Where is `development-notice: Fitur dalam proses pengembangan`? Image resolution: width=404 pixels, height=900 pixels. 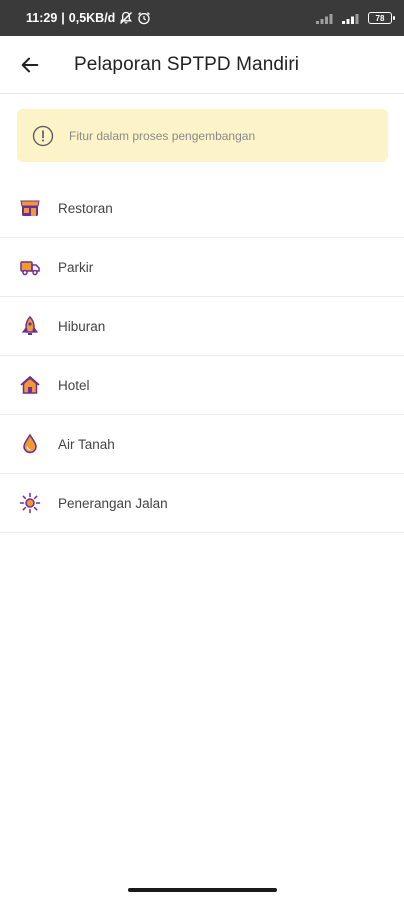
development-notice: Fitur dalam proses pengembangan is located at coordinates (202, 135).